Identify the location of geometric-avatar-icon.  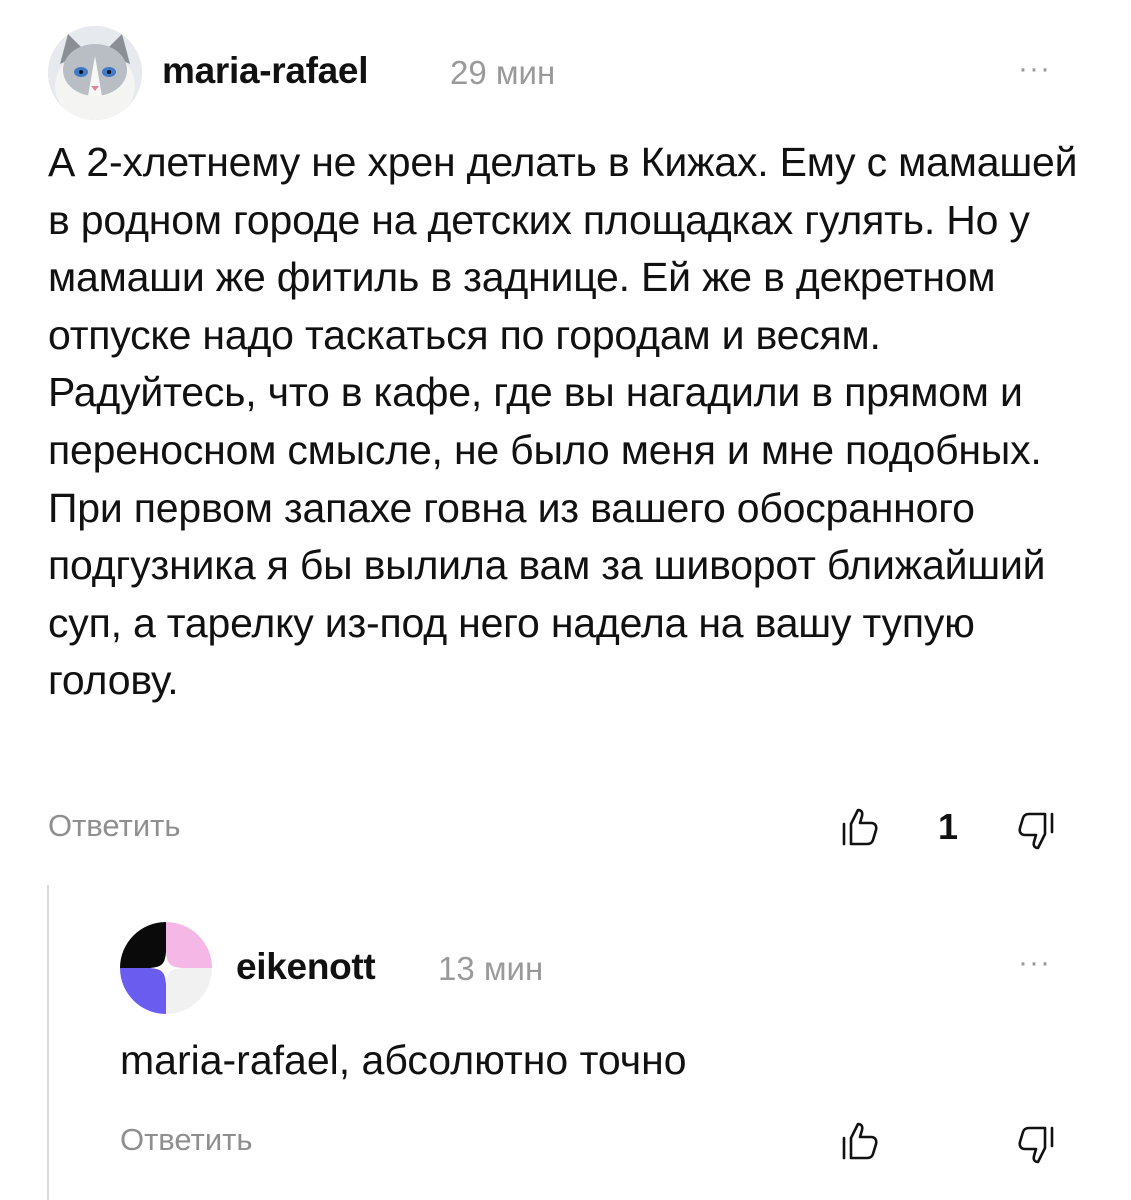
(166, 968).